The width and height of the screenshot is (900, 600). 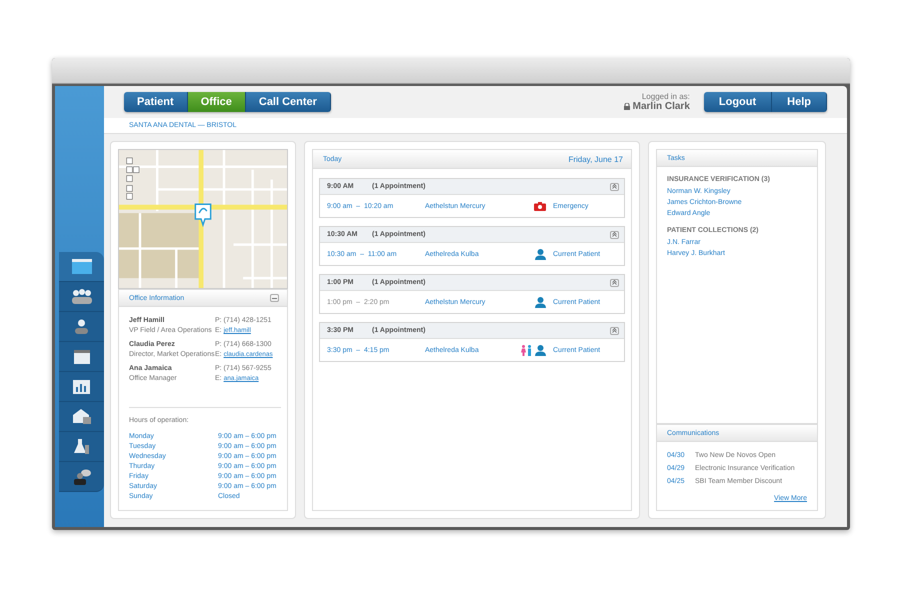 I want to click on person-chat-icon, so click(x=81, y=476).